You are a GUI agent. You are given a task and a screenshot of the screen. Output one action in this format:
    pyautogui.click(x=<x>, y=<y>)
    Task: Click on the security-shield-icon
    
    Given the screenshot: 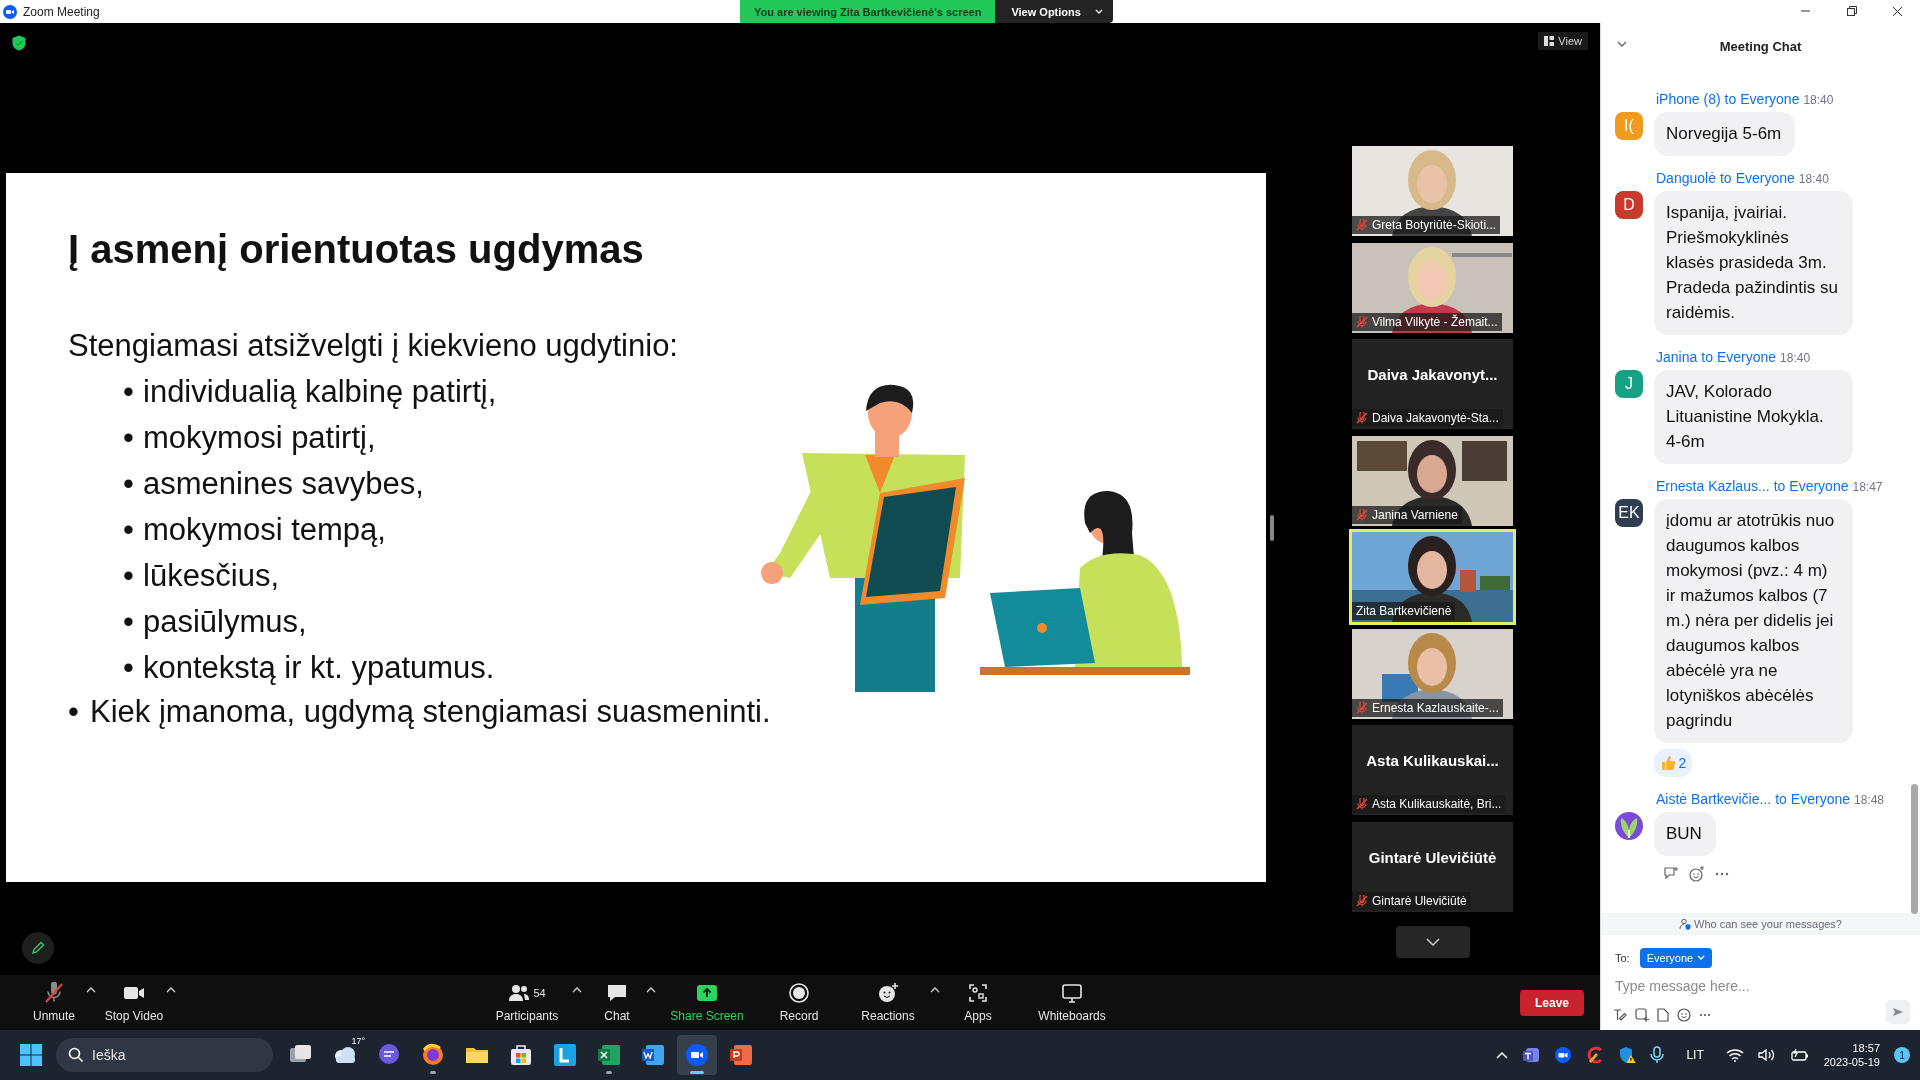 What is the action you would take?
    pyautogui.click(x=19, y=43)
    